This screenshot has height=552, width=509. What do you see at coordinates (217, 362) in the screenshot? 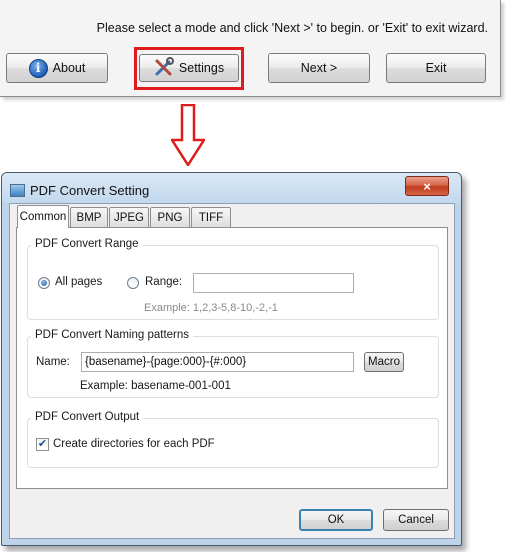
I see `name-pattern-input` at bounding box center [217, 362].